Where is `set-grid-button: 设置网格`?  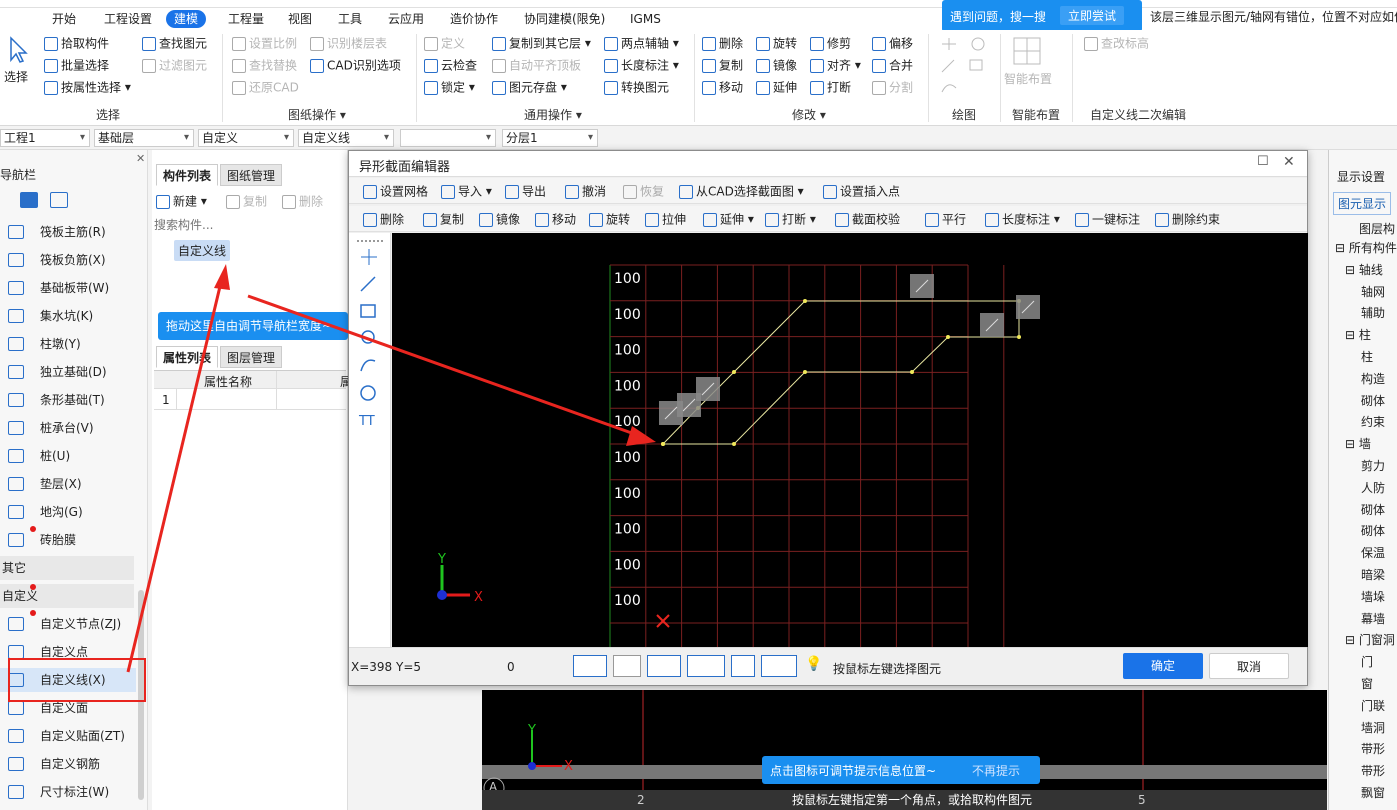
set-grid-button: 设置网格 is located at coordinates (395, 191).